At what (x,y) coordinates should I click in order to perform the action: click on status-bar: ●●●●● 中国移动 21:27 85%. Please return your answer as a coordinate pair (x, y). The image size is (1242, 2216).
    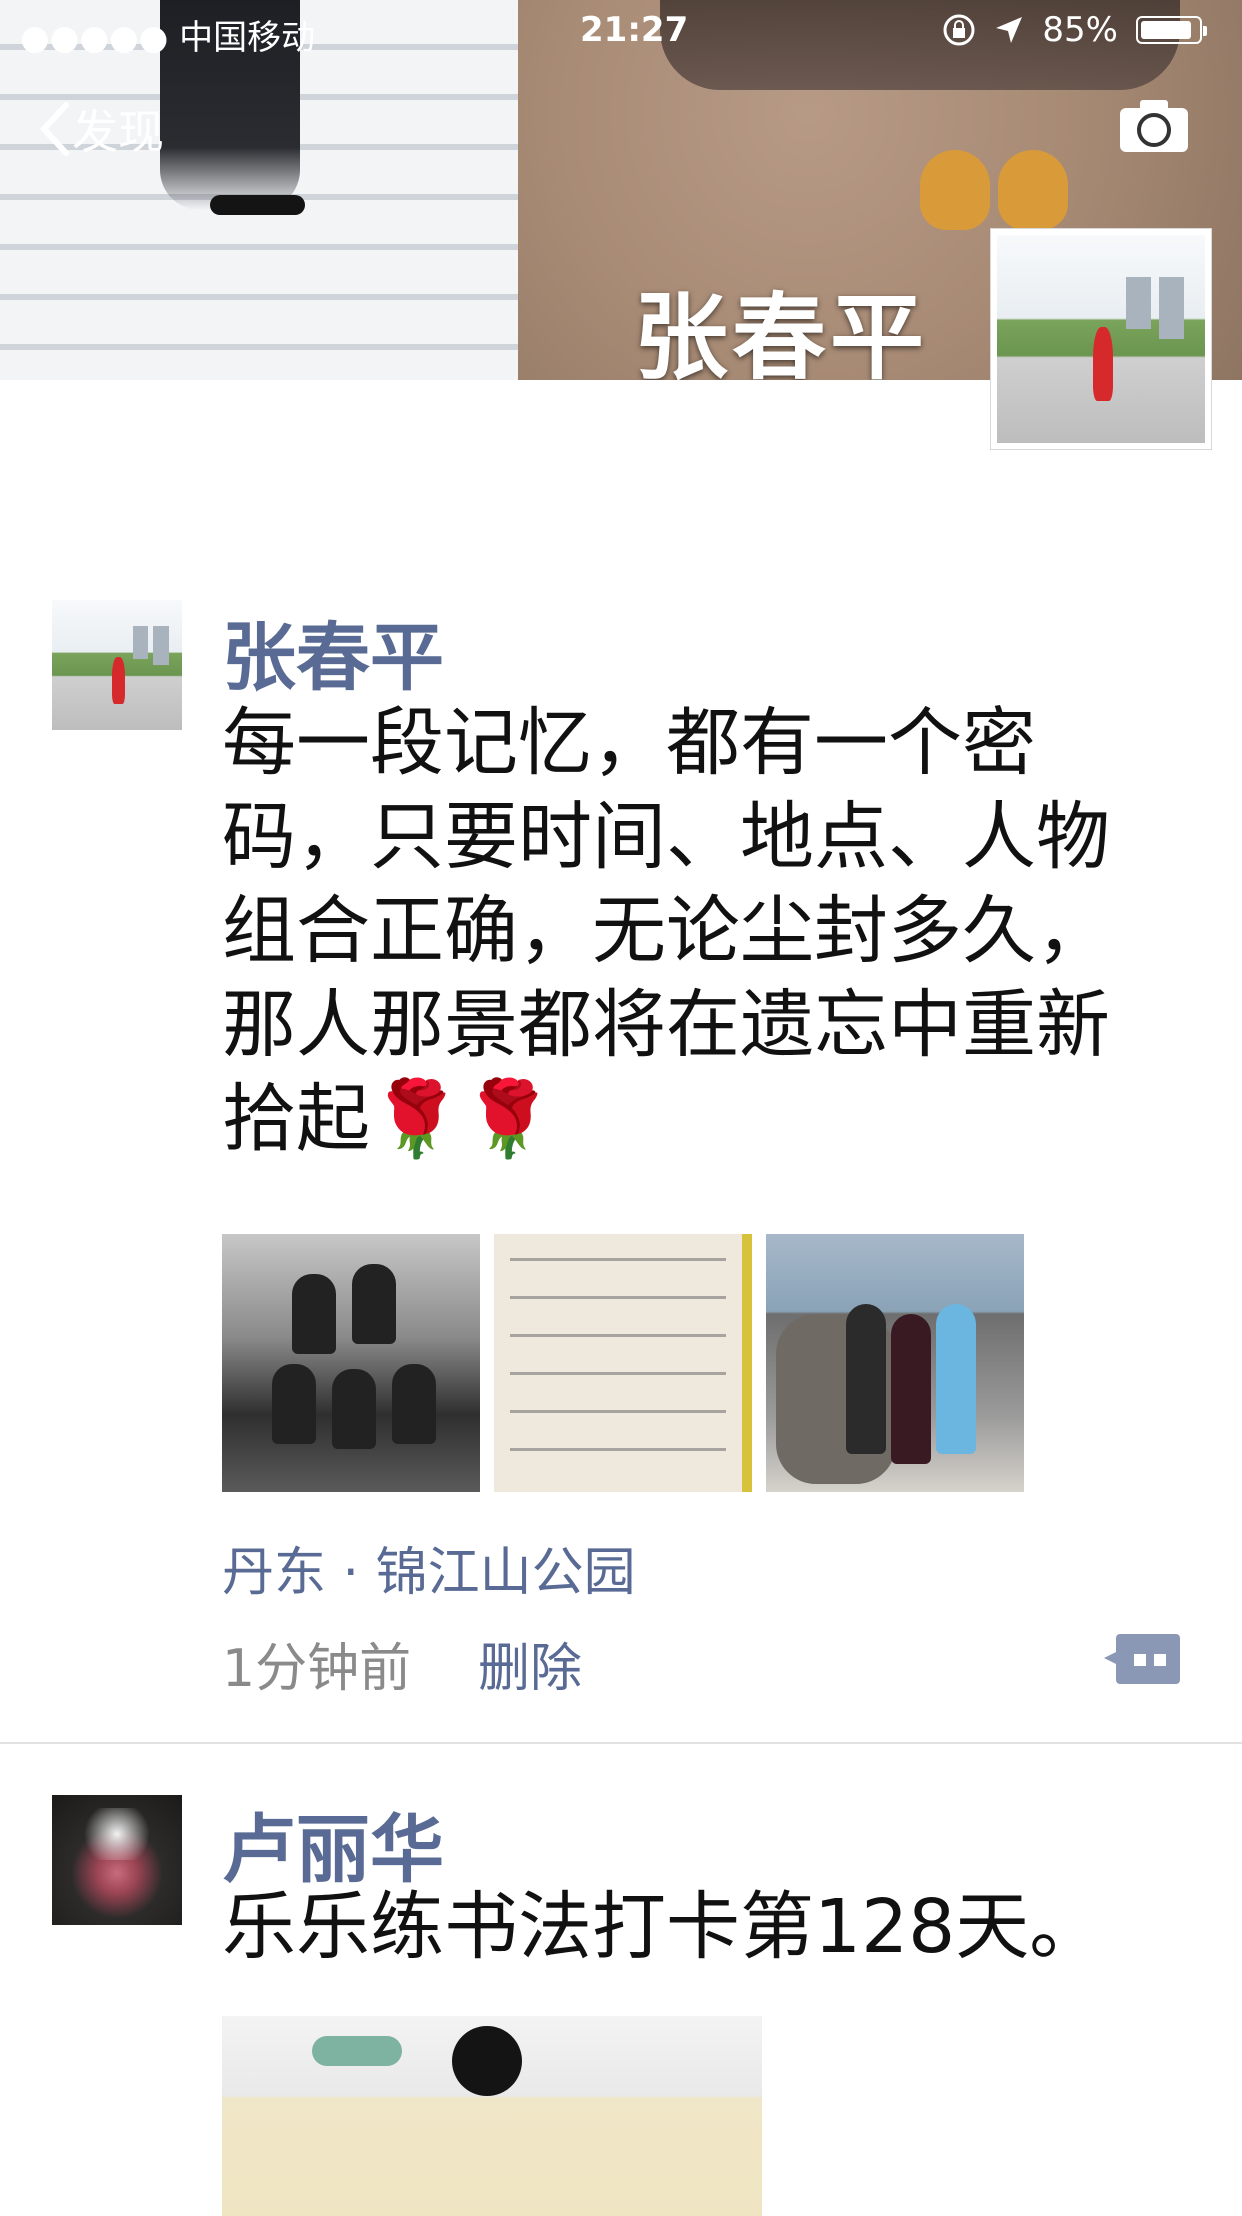
    Looking at the image, I should click on (621, 30).